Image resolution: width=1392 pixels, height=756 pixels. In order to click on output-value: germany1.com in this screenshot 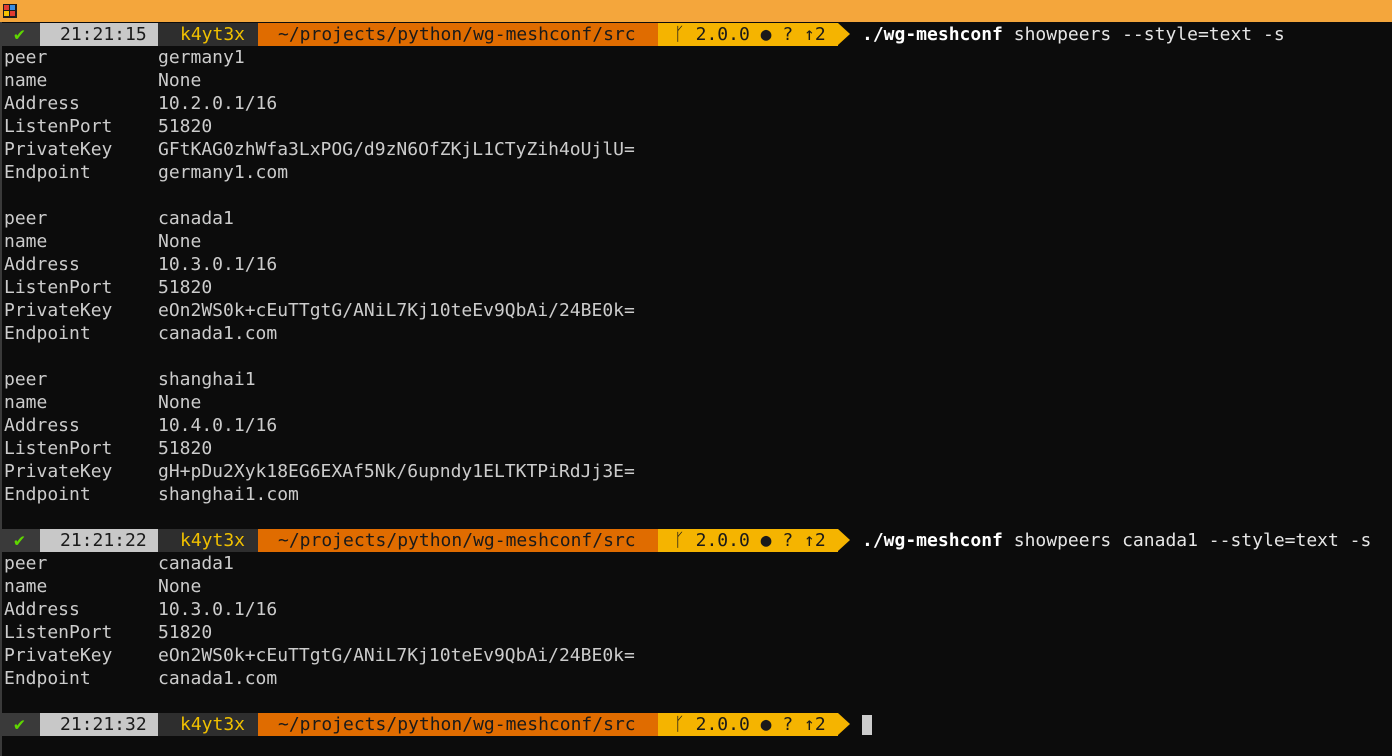, I will do `click(223, 172)`.